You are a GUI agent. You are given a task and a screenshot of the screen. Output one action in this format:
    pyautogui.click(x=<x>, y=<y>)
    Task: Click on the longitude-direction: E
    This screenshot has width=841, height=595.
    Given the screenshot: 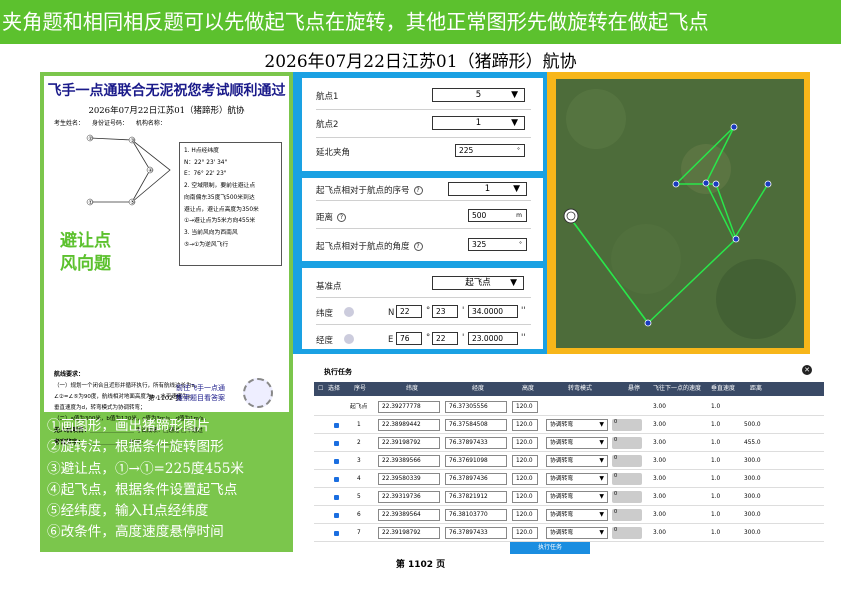 What is the action you would take?
    pyautogui.click(x=391, y=340)
    